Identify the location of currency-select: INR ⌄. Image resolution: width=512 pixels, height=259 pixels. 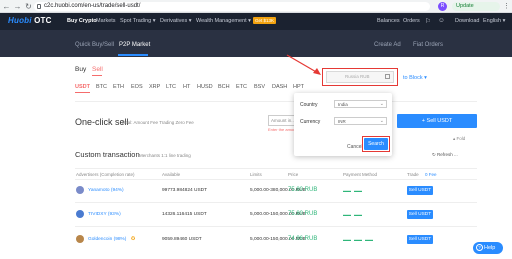
(360, 121).